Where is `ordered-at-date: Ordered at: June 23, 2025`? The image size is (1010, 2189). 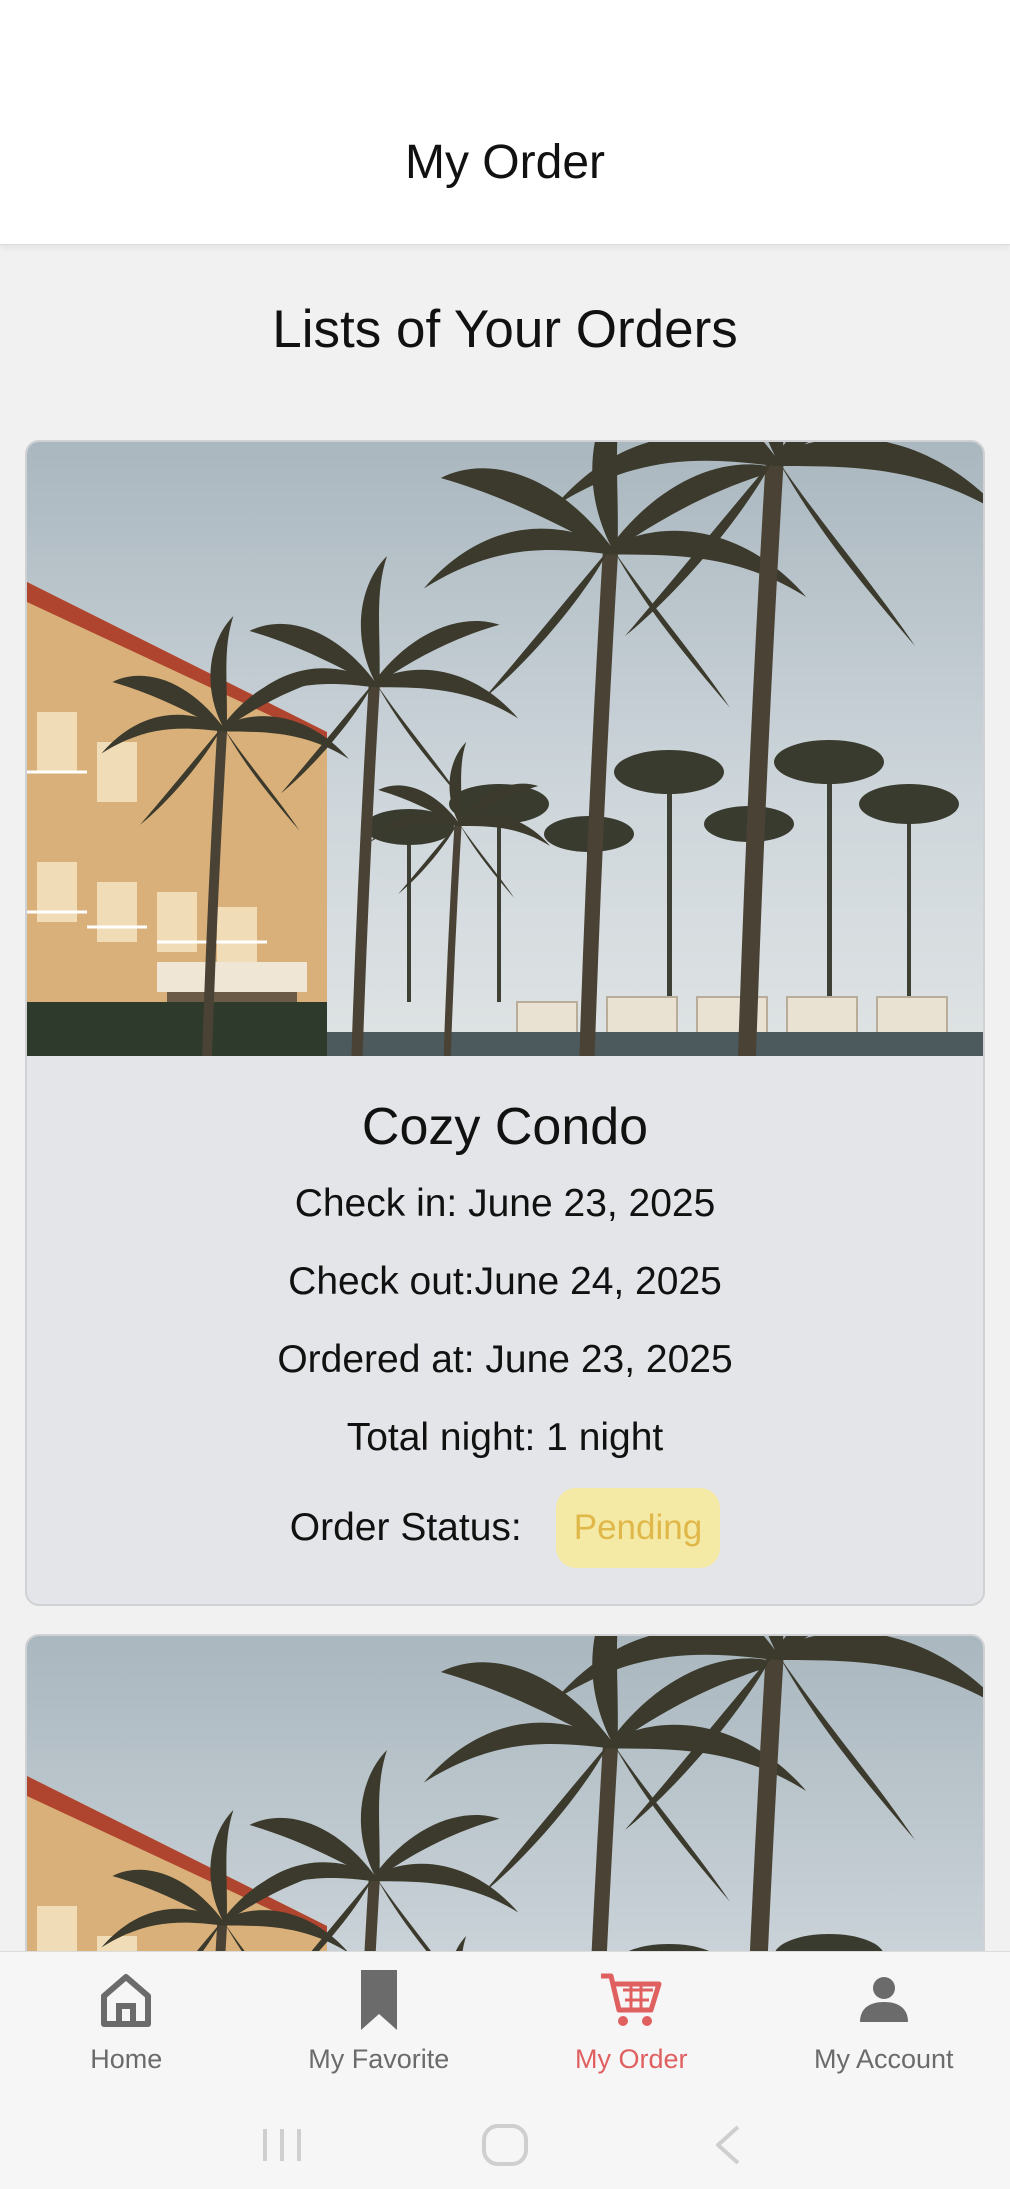 ordered-at-date: Ordered at: June 23, 2025 is located at coordinates (505, 1359).